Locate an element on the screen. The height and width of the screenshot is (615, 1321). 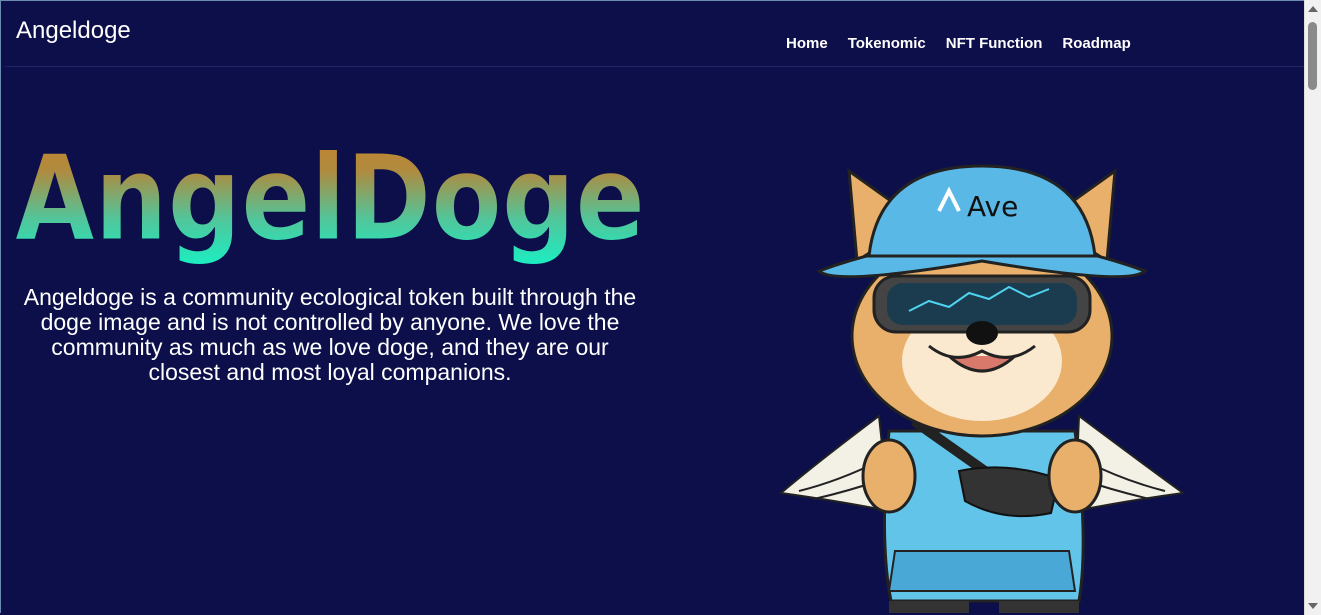
hero-title-text: AngelDoge is located at coordinates (330, 198).